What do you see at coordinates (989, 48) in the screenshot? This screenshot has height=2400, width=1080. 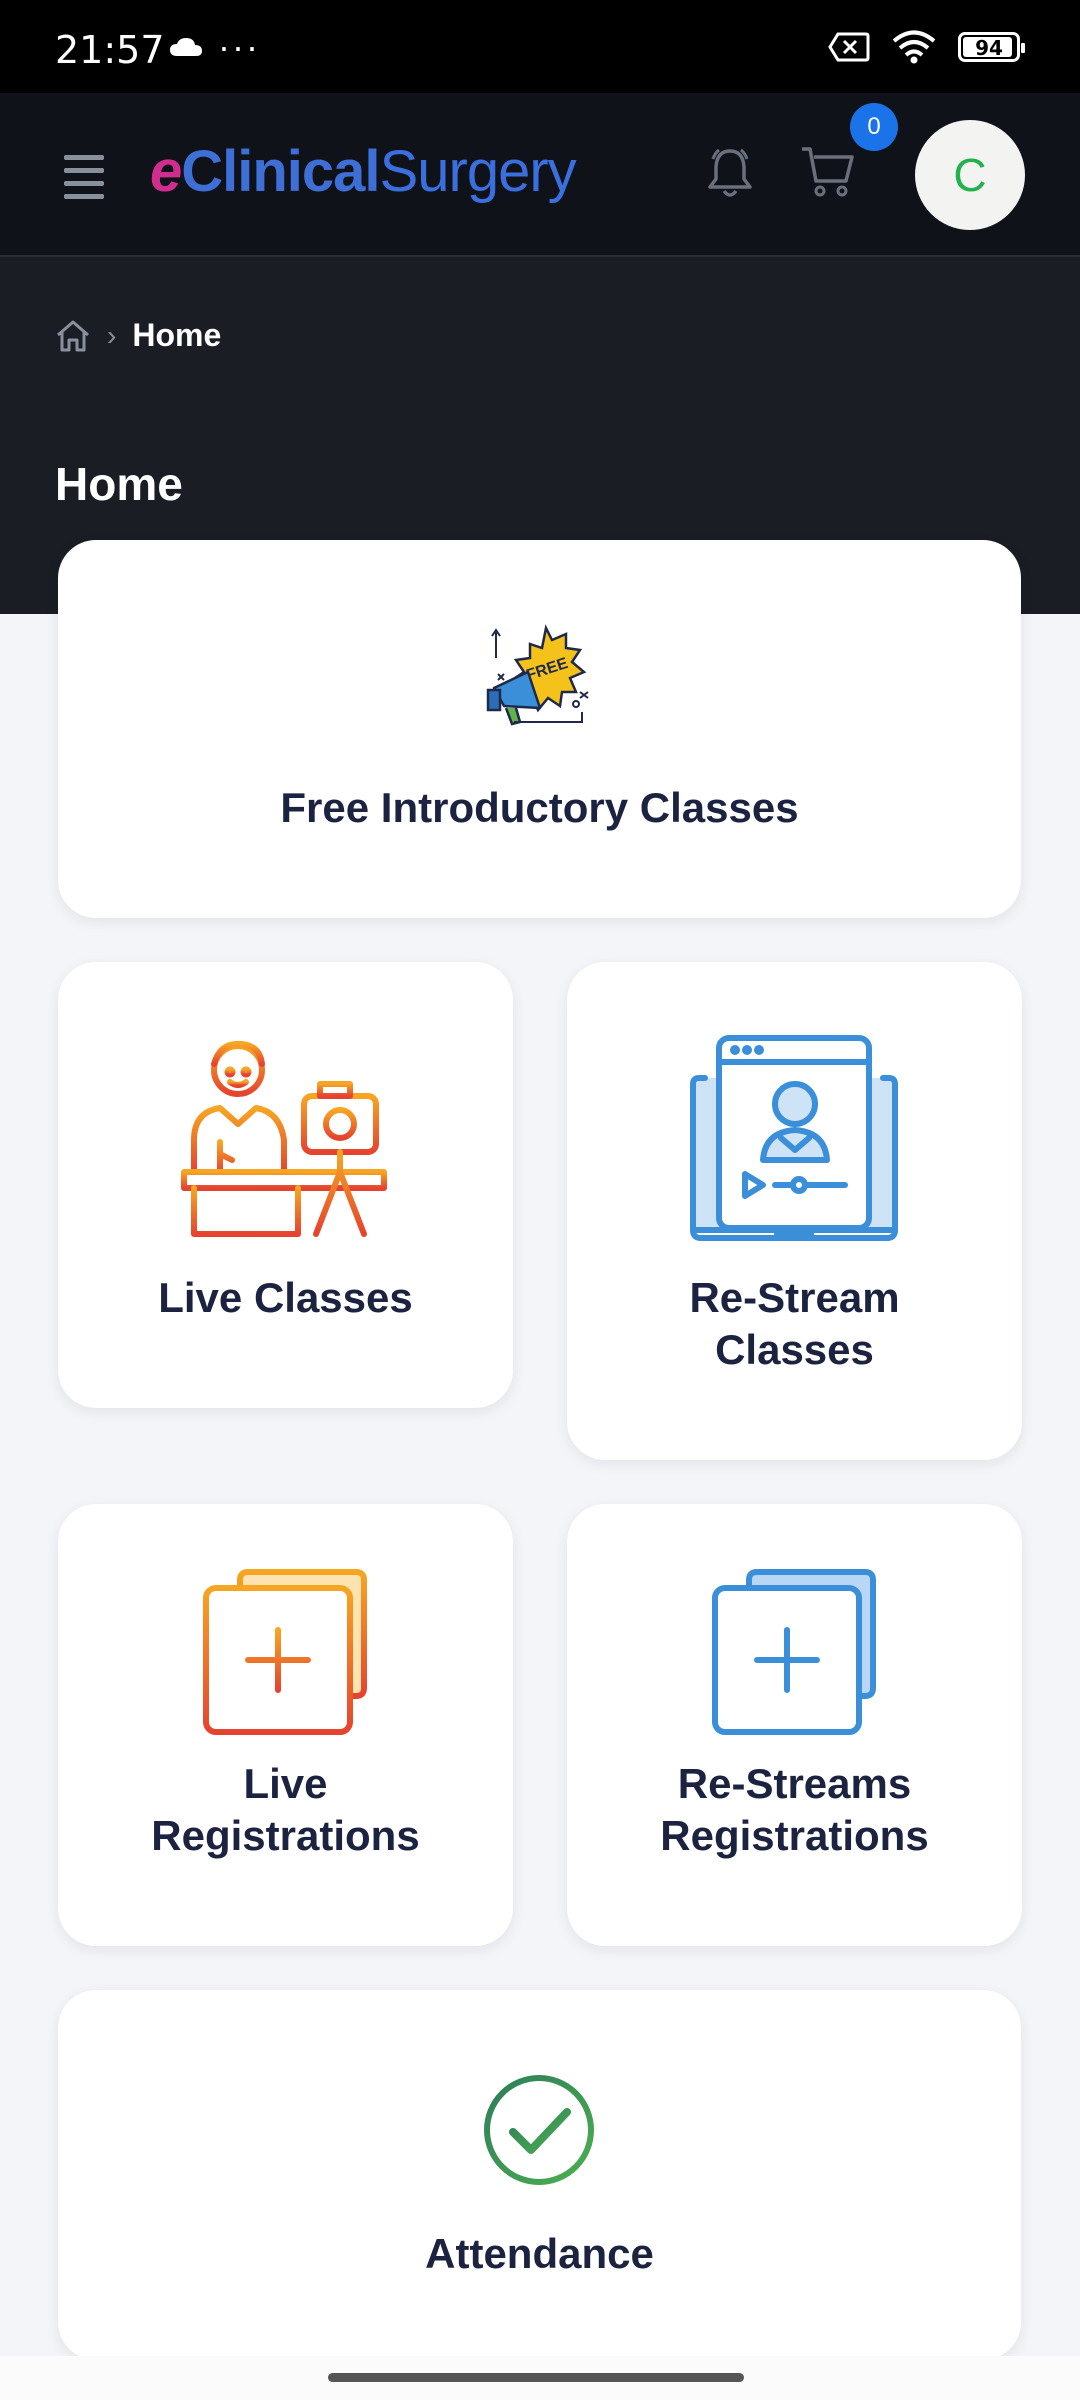 I see `battery-level: 94` at bounding box center [989, 48].